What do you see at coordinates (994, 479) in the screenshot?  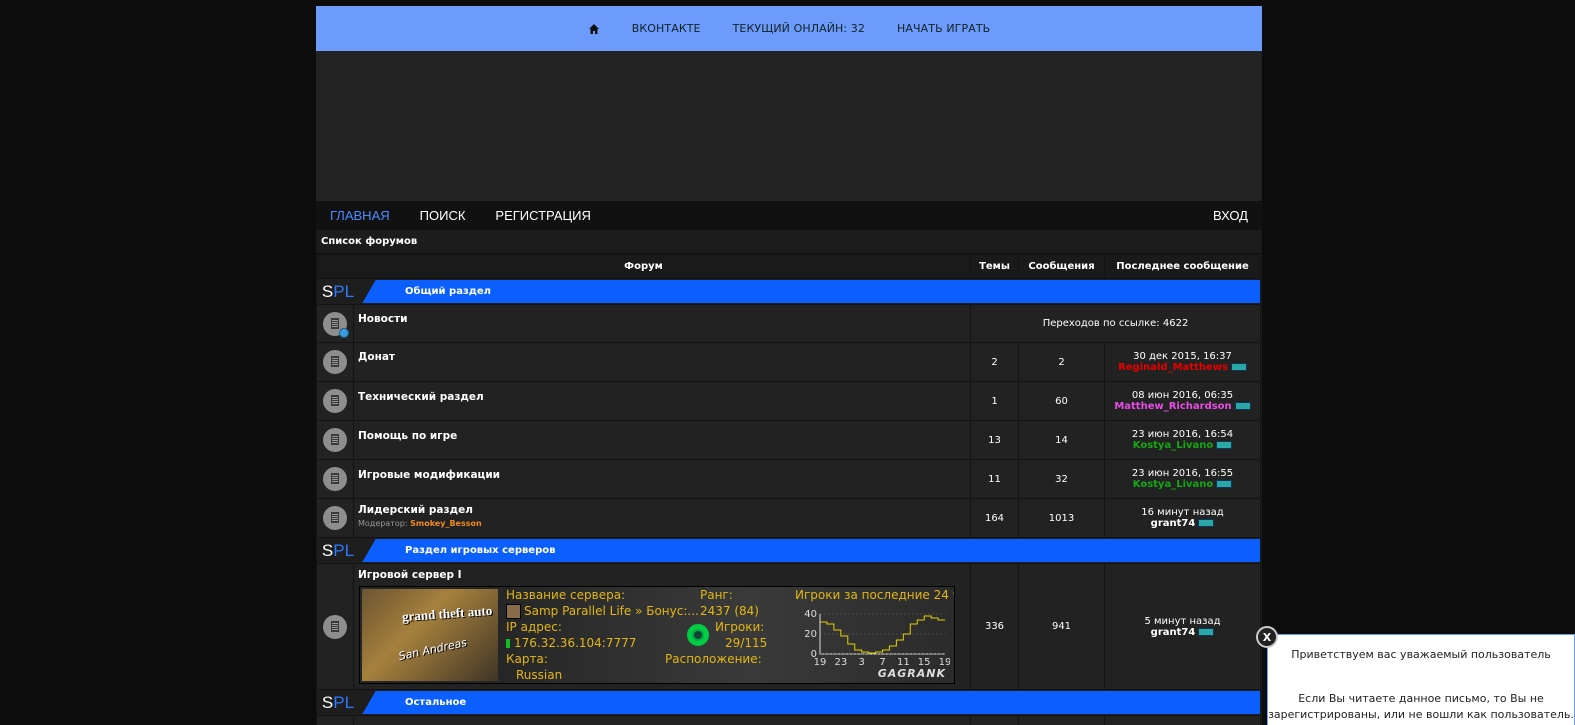 I see `topics-count: 11` at bounding box center [994, 479].